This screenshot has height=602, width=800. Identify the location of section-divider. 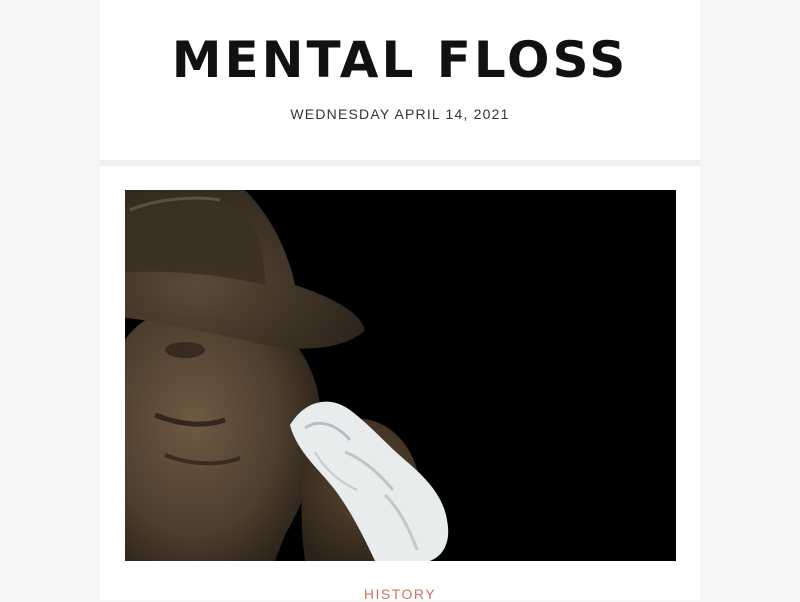
(400, 163).